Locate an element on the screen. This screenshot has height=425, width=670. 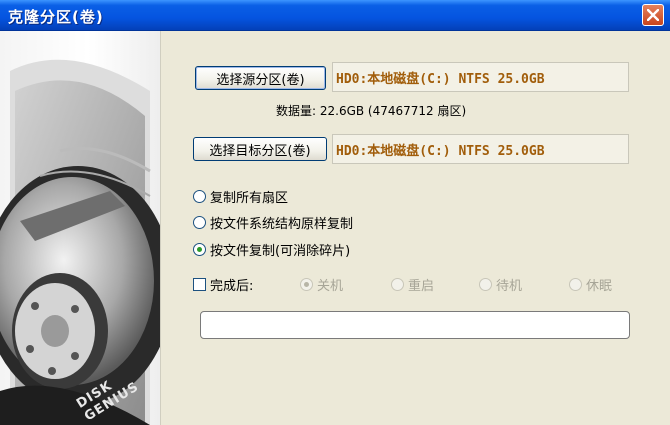
after-action-label: 重启 is located at coordinates (421, 286).